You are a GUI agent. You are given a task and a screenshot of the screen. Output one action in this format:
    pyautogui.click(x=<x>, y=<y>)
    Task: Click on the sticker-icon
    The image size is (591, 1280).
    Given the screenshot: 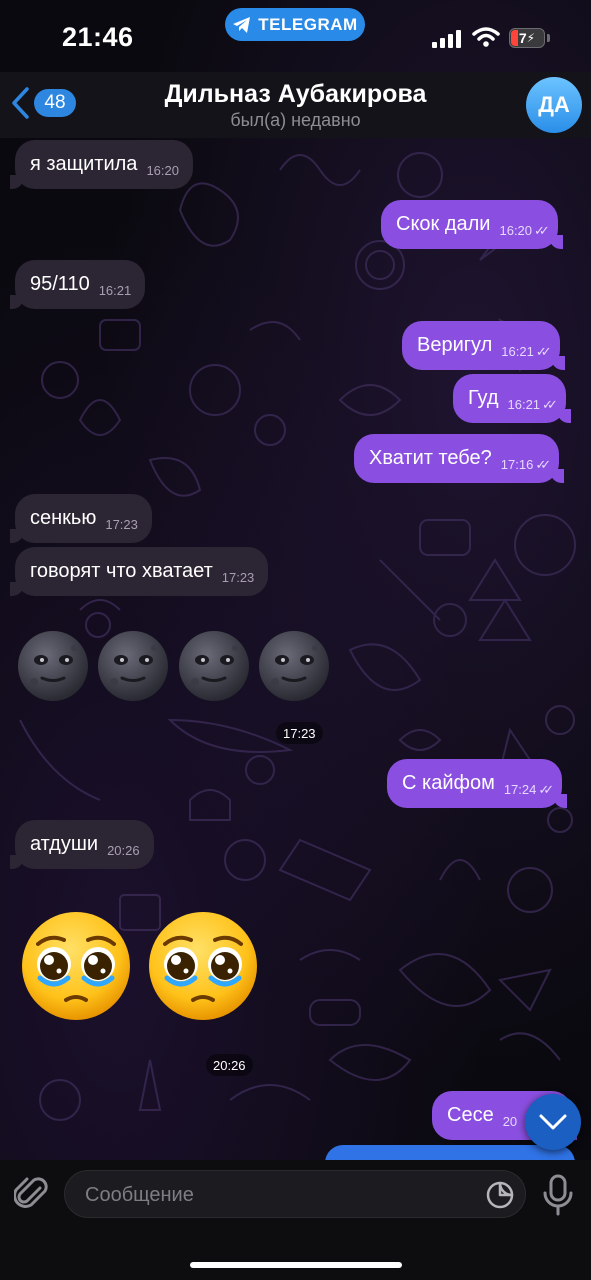 What is the action you would take?
    pyautogui.click(x=500, y=1195)
    